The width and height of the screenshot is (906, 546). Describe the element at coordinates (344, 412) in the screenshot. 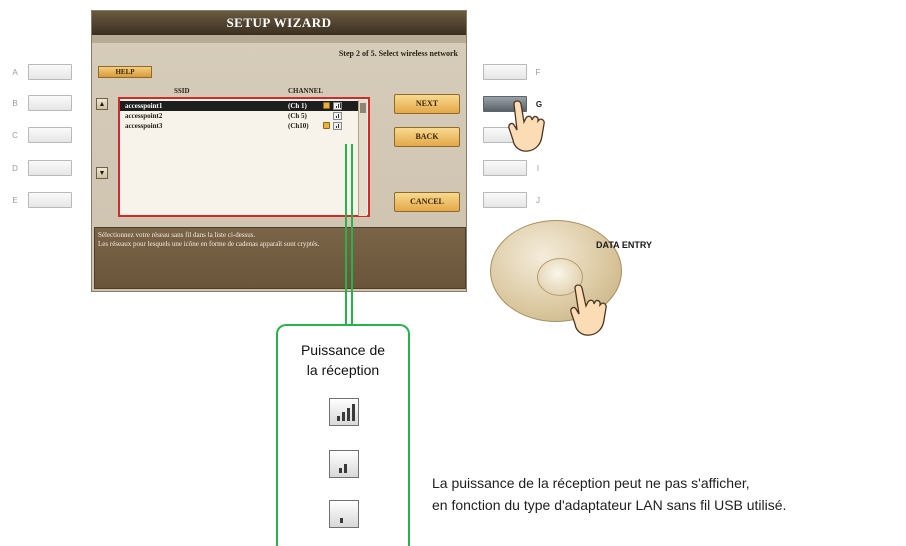

I see `signal-strong-icon` at that location.